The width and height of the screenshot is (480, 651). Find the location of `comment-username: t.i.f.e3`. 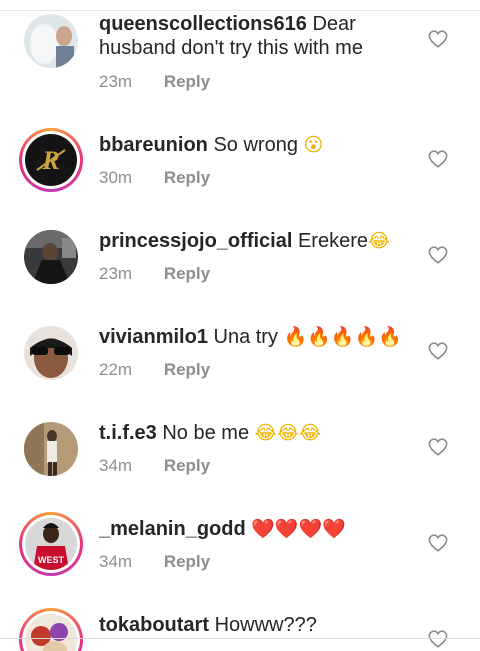

comment-username: t.i.f.e3 is located at coordinates (128, 433).